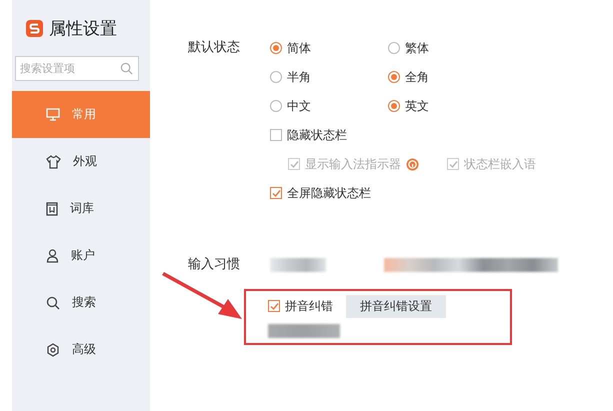  What do you see at coordinates (77, 68) in the screenshot?
I see `search-field: 搜索设置项` at bounding box center [77, 68].